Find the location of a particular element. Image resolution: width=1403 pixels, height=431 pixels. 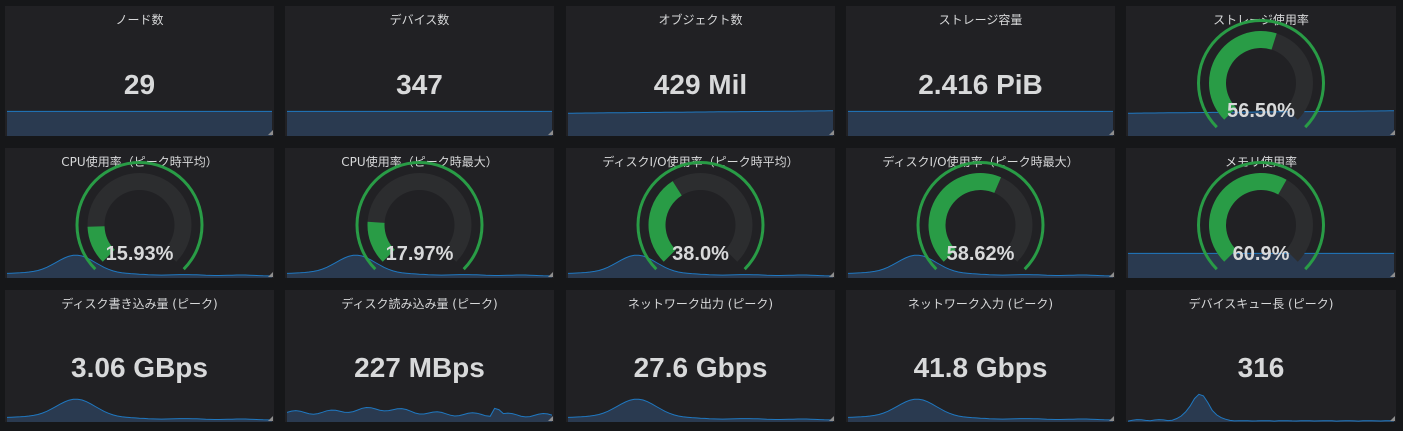

panel-device-count: デバイス数 347 is located at coordinates (419, 71).